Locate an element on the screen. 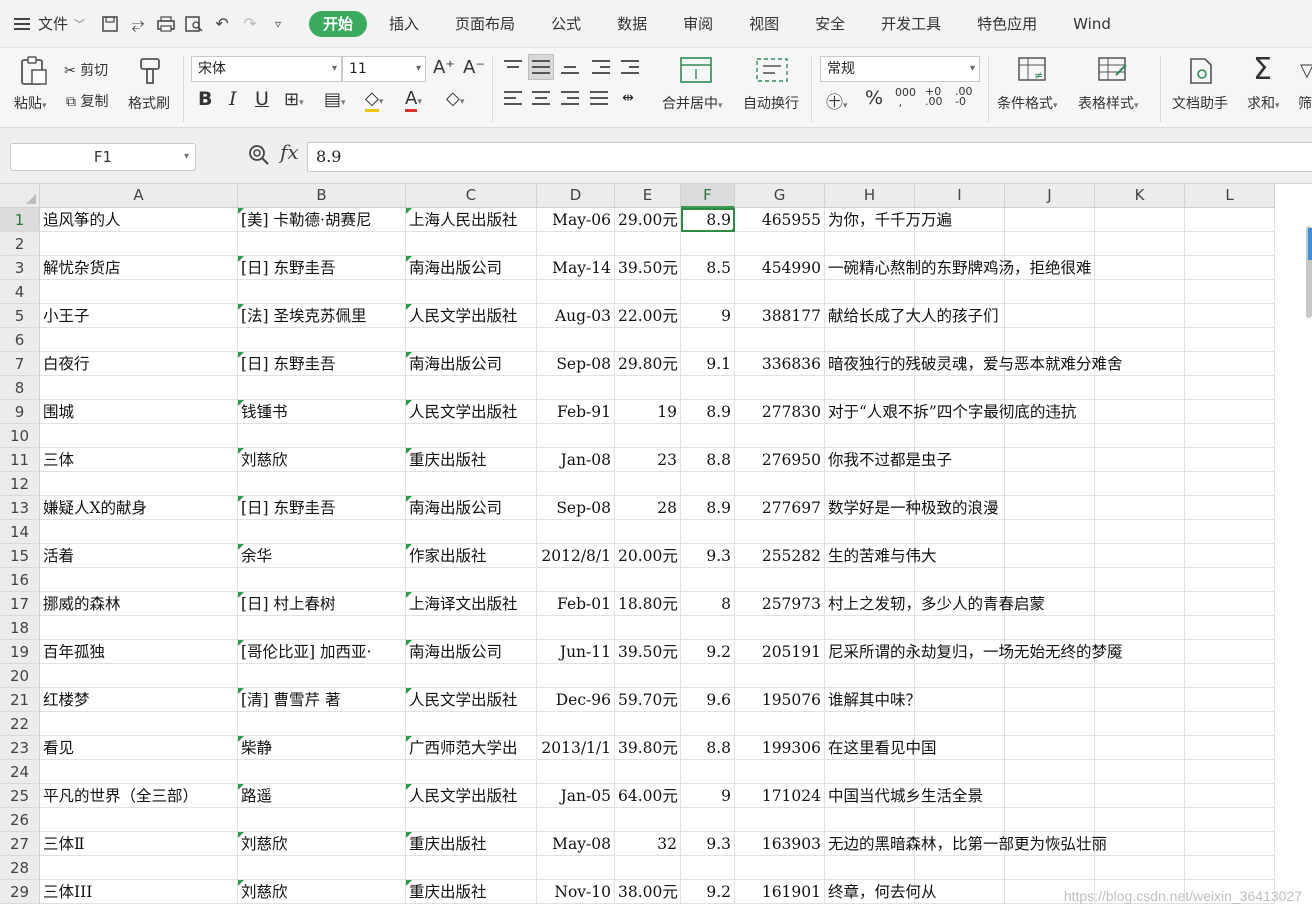 The width and height of the screenshot is (1312, 914). cell-f16 is located at coordinates (708, 580).